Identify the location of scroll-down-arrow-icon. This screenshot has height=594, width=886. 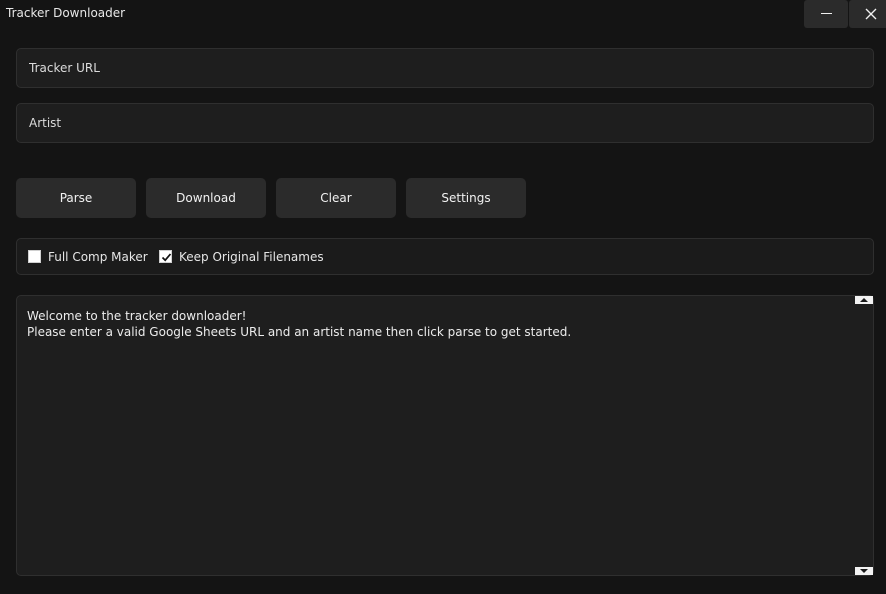
(864, 571).